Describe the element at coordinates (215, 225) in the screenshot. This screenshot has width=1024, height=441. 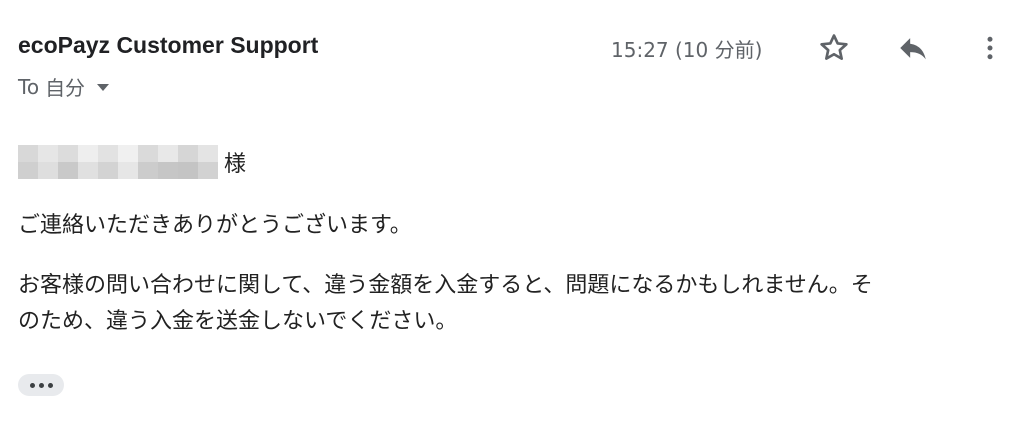
I see `message-line-1: ご連絡いただきありがとうございます。` at that location.